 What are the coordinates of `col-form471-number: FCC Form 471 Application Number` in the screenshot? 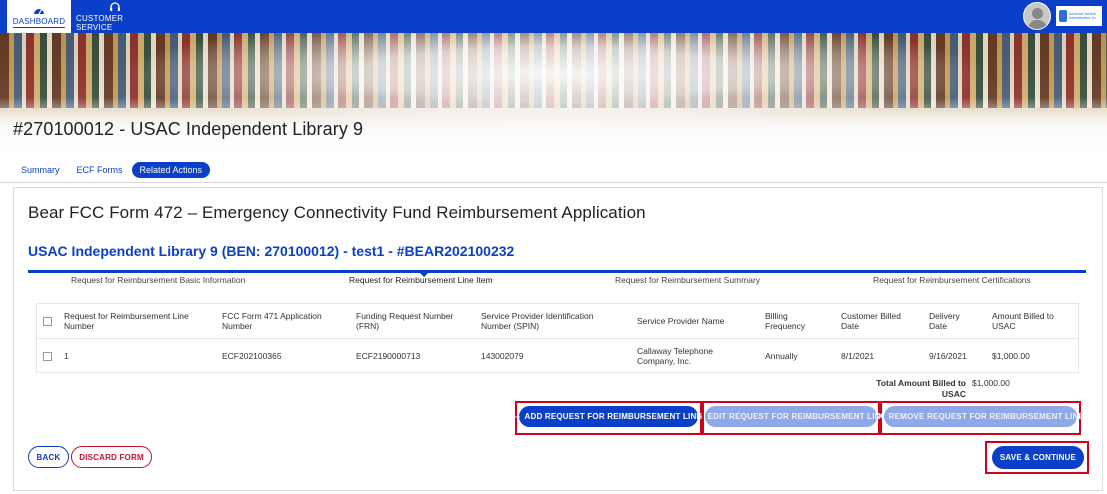 It's located at (283, 321).